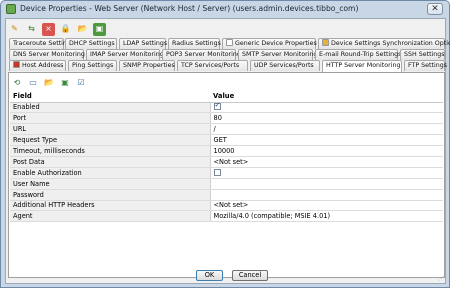 The image size is (450, 288). I want to click on lock-icon: 🔒, so click(65, 29).